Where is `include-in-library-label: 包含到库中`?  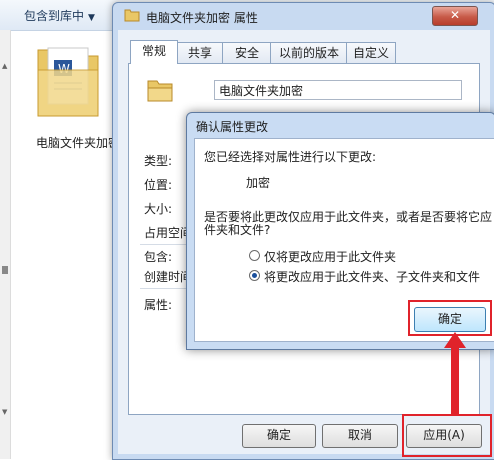 include-in-library-label: 包含到库中 is located at coordinates (54, 16).